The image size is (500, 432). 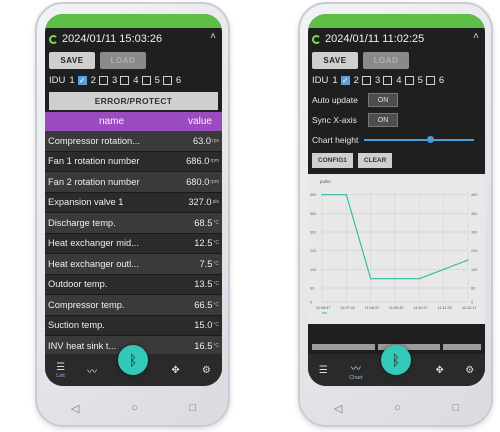 What do you see at coordinates (60, 370) in the screenshot?
I see `nav-list: ☰ List` at bounding box center [60, 370].